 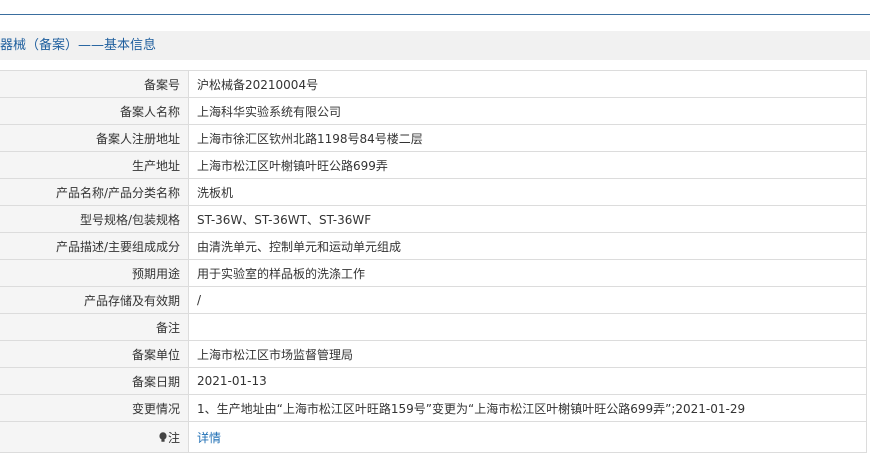 What do you see at coordinates (94, 246) in the screenshot?
I see `field-label: 产品描述/主要组成成分` at bounding box center [94, 246].